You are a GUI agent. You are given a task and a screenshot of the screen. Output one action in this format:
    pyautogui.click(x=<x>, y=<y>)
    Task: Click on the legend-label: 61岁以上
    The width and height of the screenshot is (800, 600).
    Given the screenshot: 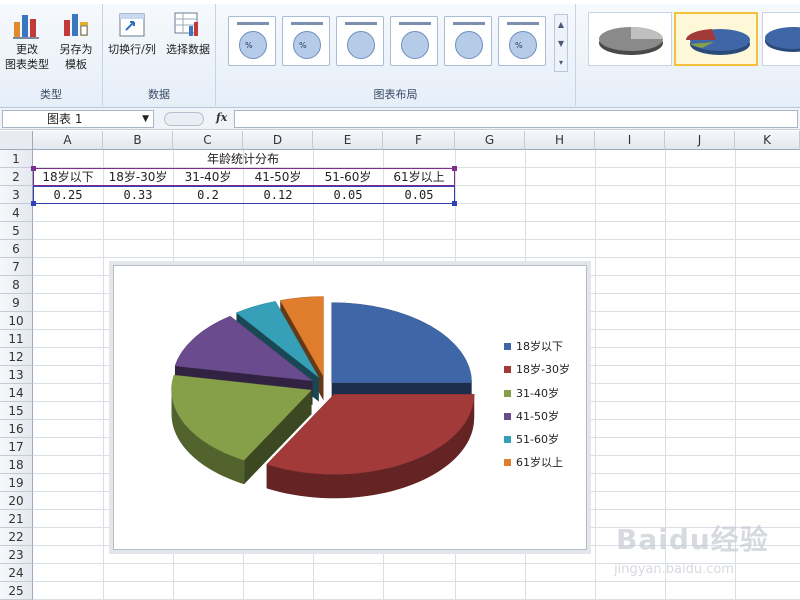 What is the action you would take?
    pyautogui.click(x=539, y=463)
    